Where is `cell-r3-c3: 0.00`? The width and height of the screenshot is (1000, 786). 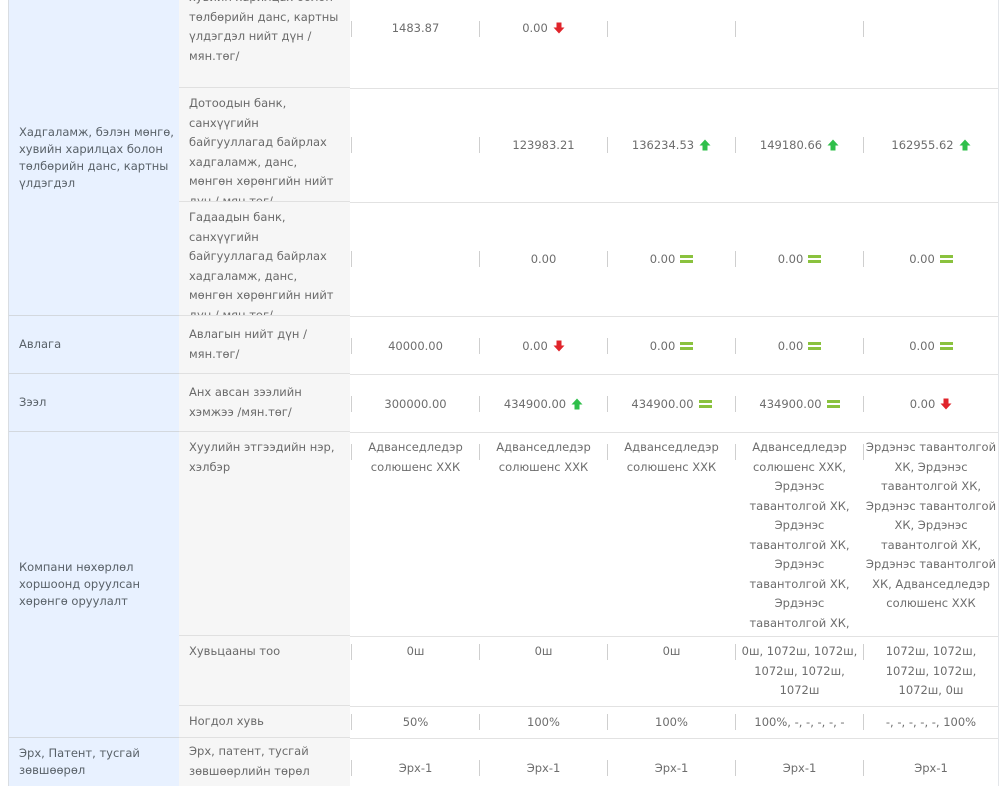
cell-r3-c3: 0.00 is located at coordinates (671, 346).